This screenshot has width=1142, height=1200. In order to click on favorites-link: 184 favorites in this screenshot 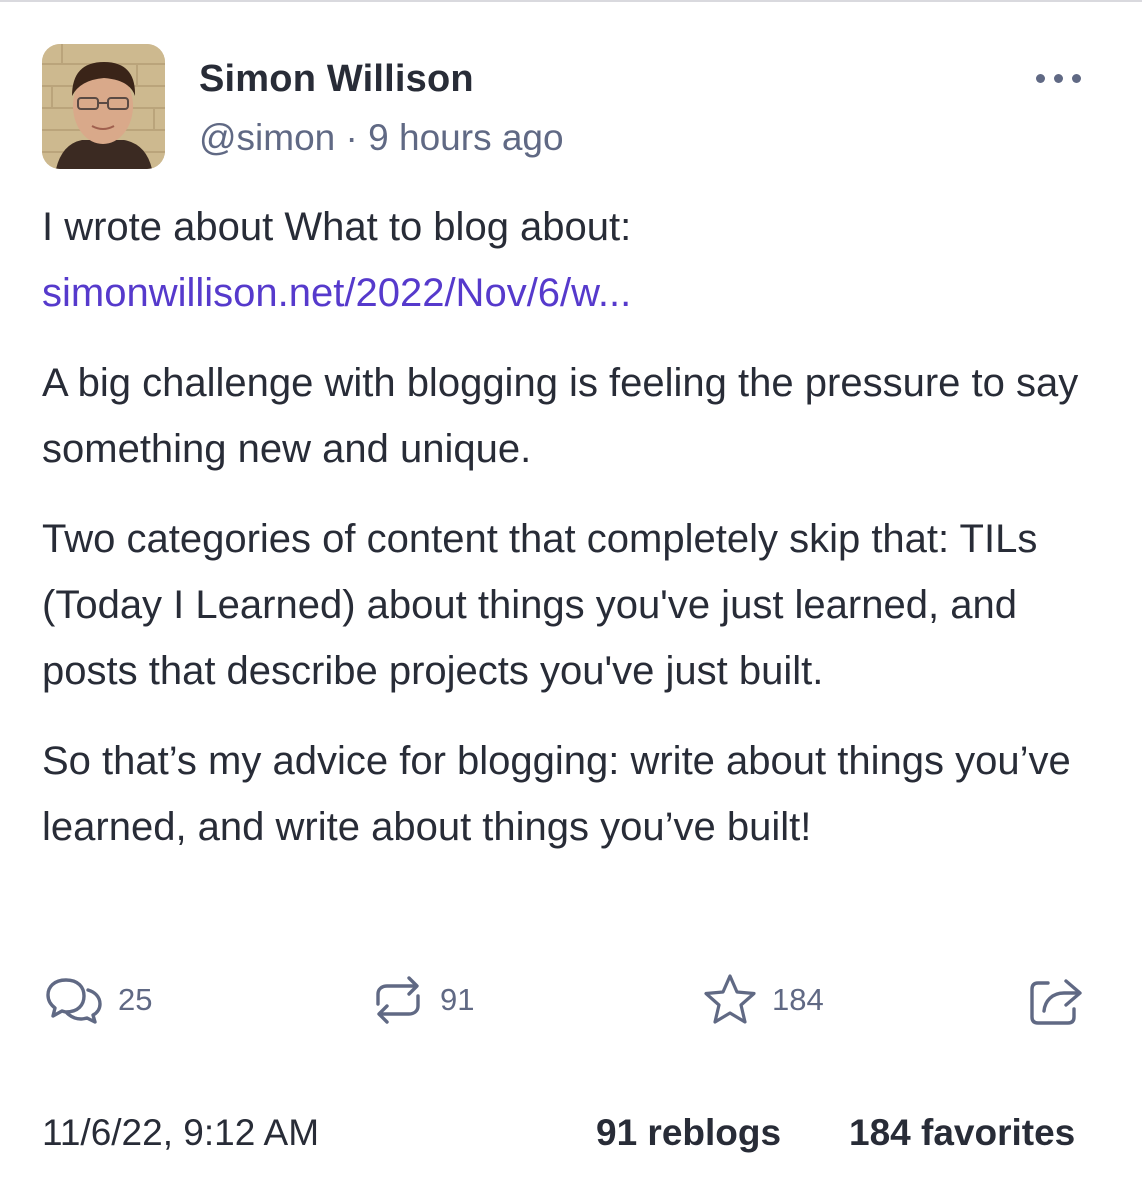, I will do `click(962, 1133)`.